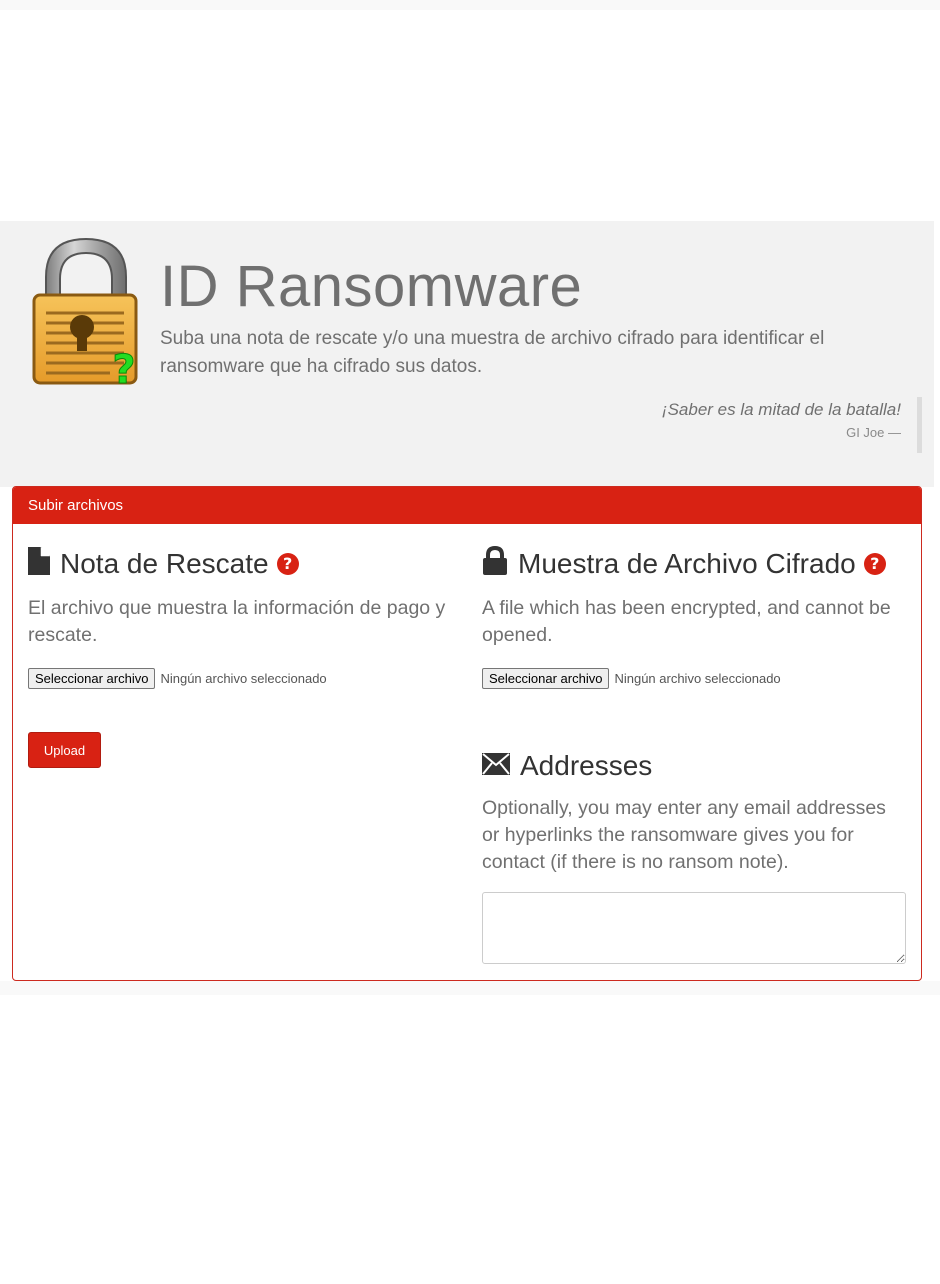  I want to click on envelope-icon, so click(496, 766).